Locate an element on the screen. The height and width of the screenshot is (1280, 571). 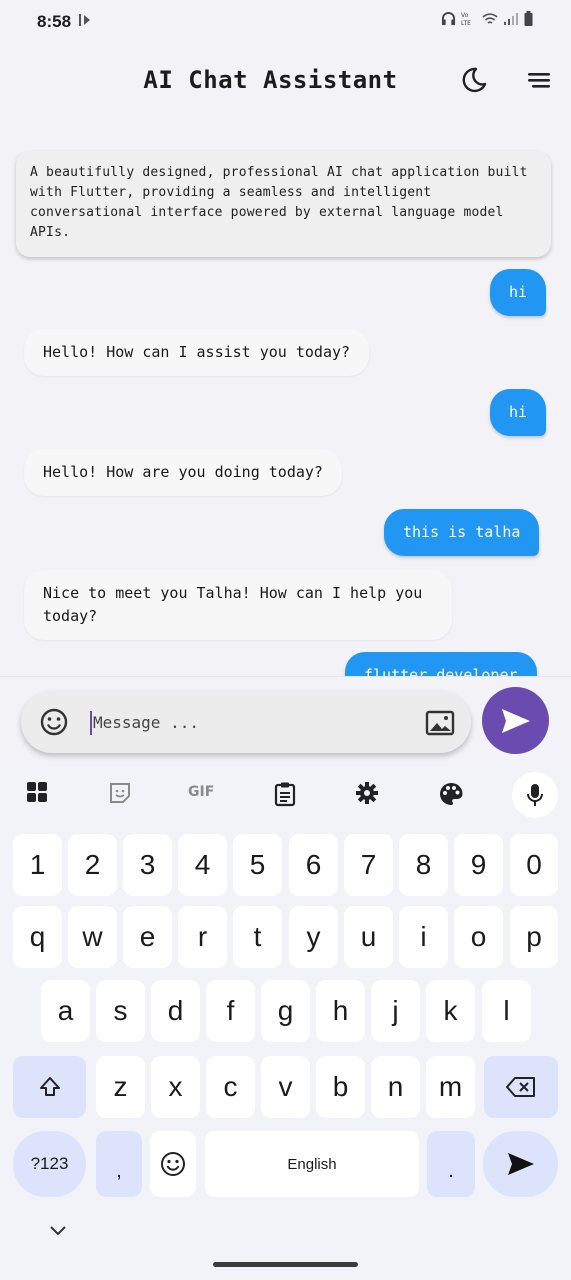
playback-icon is located at coordinates (85, 22).